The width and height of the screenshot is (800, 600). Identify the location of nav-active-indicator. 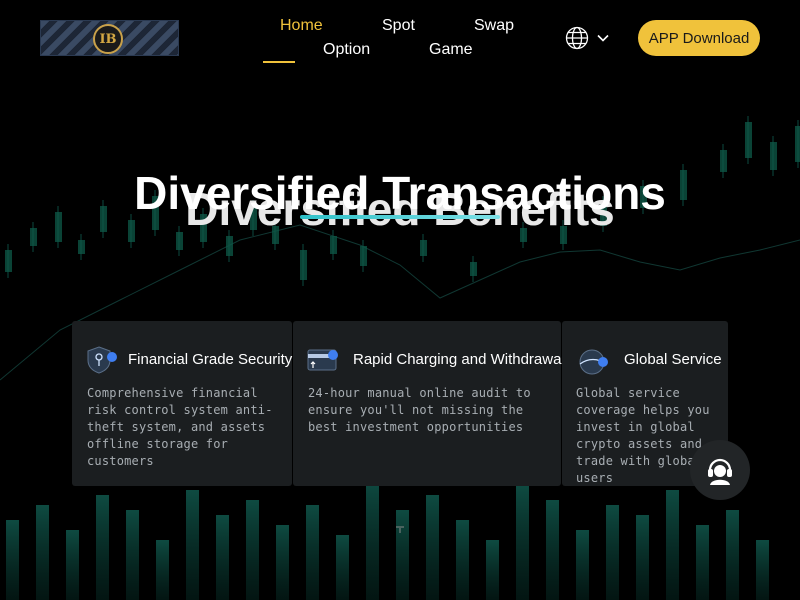
(279, 62).